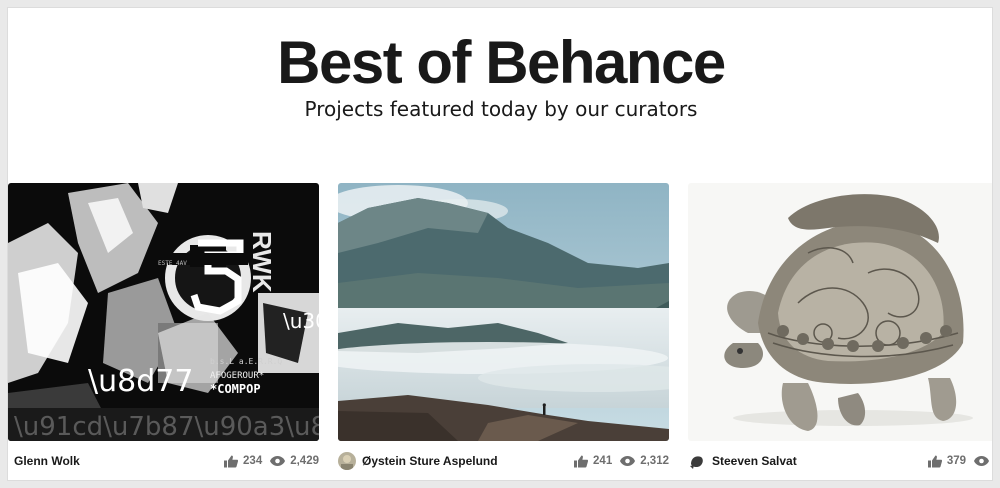 Image resolution: width=1000 pixels, height=488 pixels. I want to click on views-stat: 2,312, so click(644, 461).